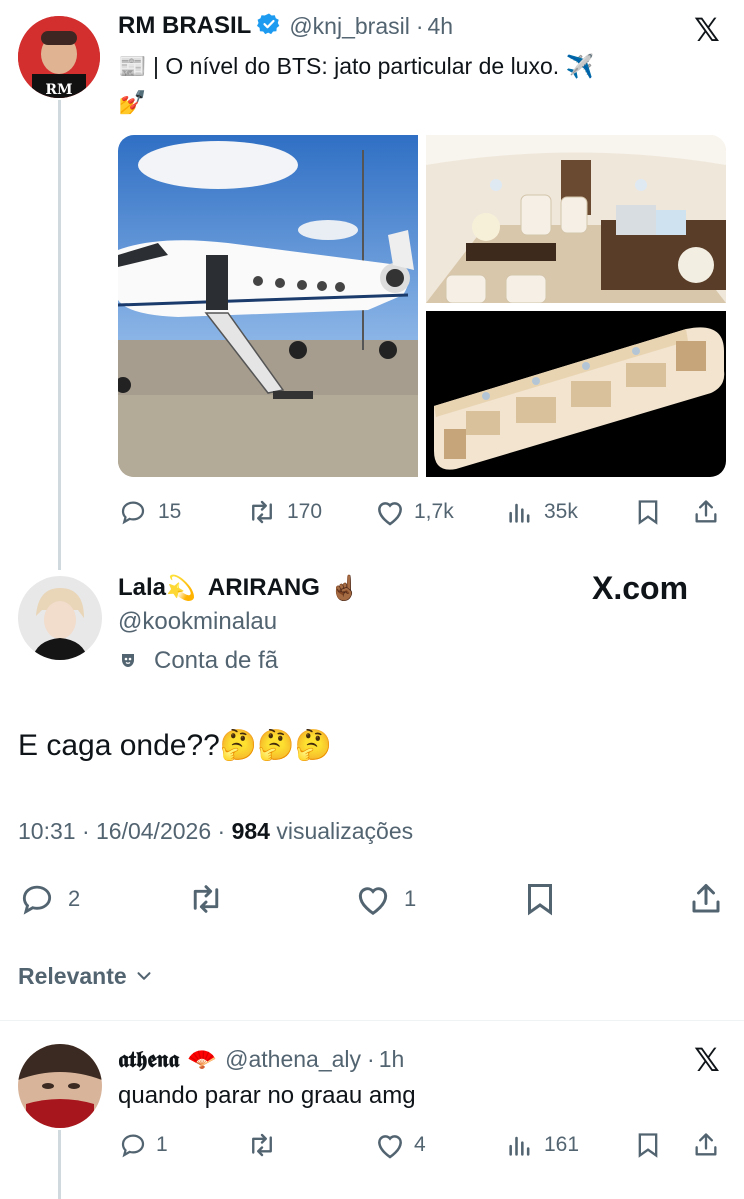 This screenshot has height=1199, width=744. I want to click on main-reply-button: 2, so click(49, 899).